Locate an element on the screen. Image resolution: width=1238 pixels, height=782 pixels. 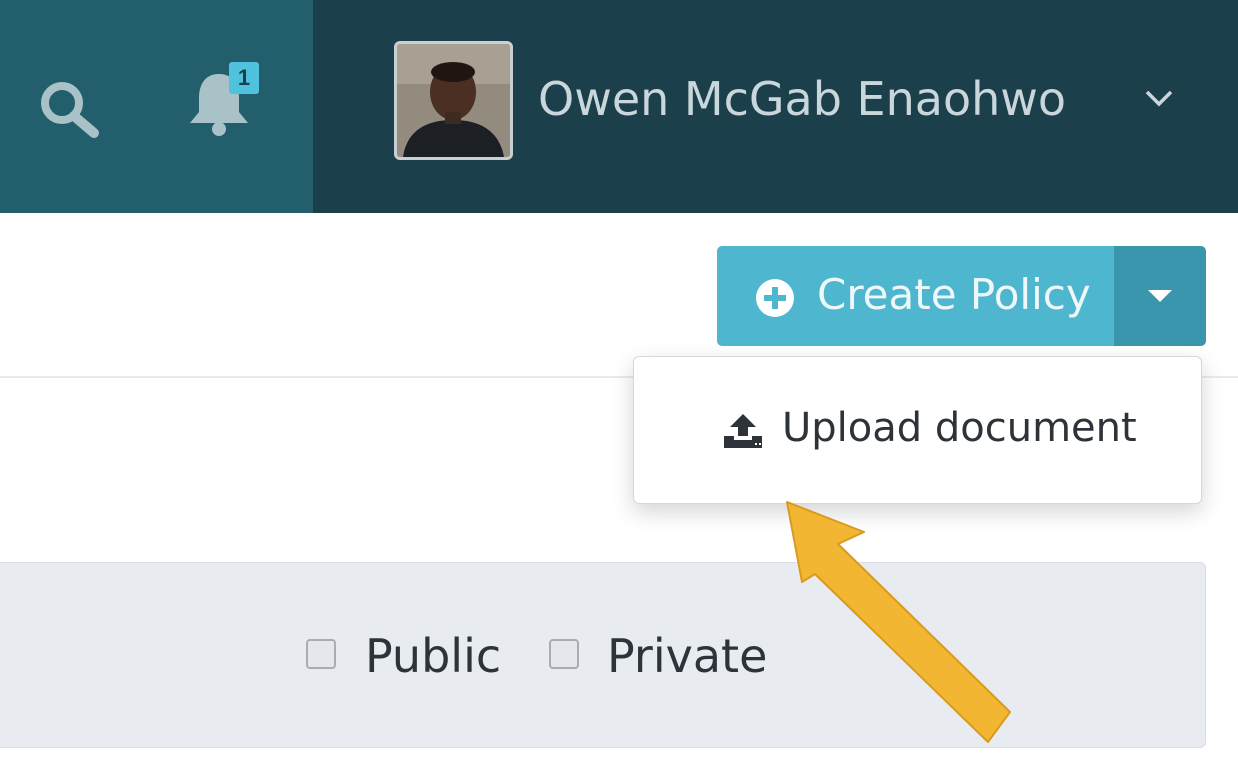
create-policy-dropdown-menu: Upload document is located at coordinates (917, 430).